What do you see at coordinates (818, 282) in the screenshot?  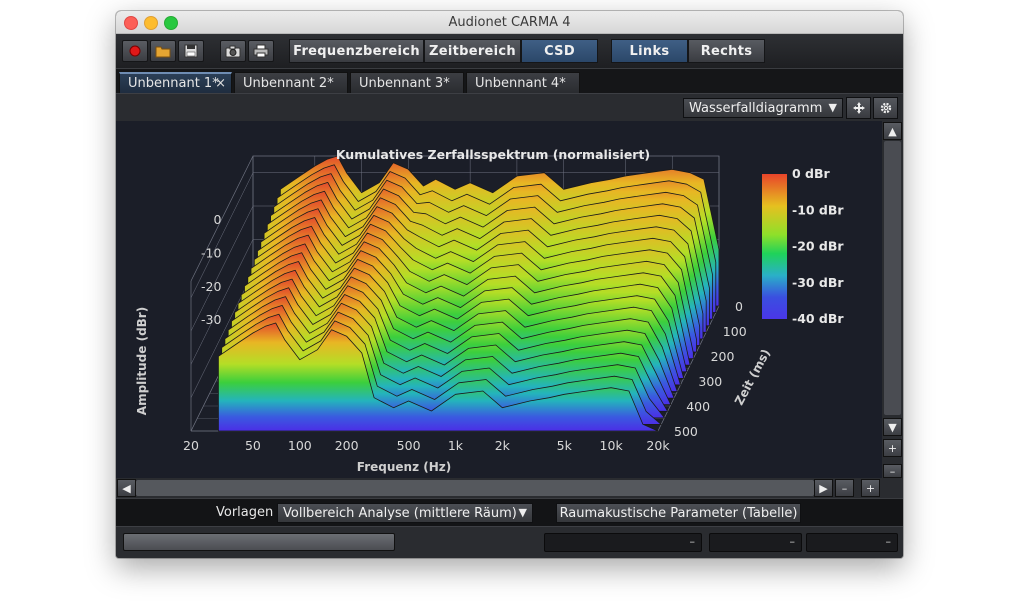 I see `colorbar-label: -30 dBr` at bounding box center [818, 282].